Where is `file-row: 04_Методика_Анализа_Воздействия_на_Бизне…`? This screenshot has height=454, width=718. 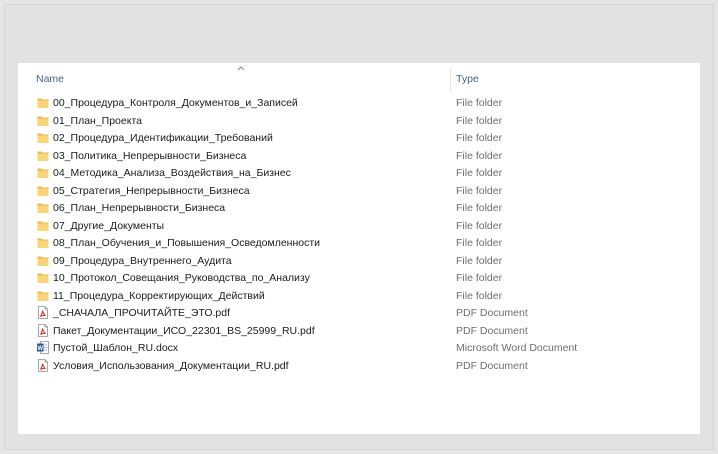
file-row: 04_Методика_Анализа_Воздействия_на_Бизне… is located at coordinates (359, 173).